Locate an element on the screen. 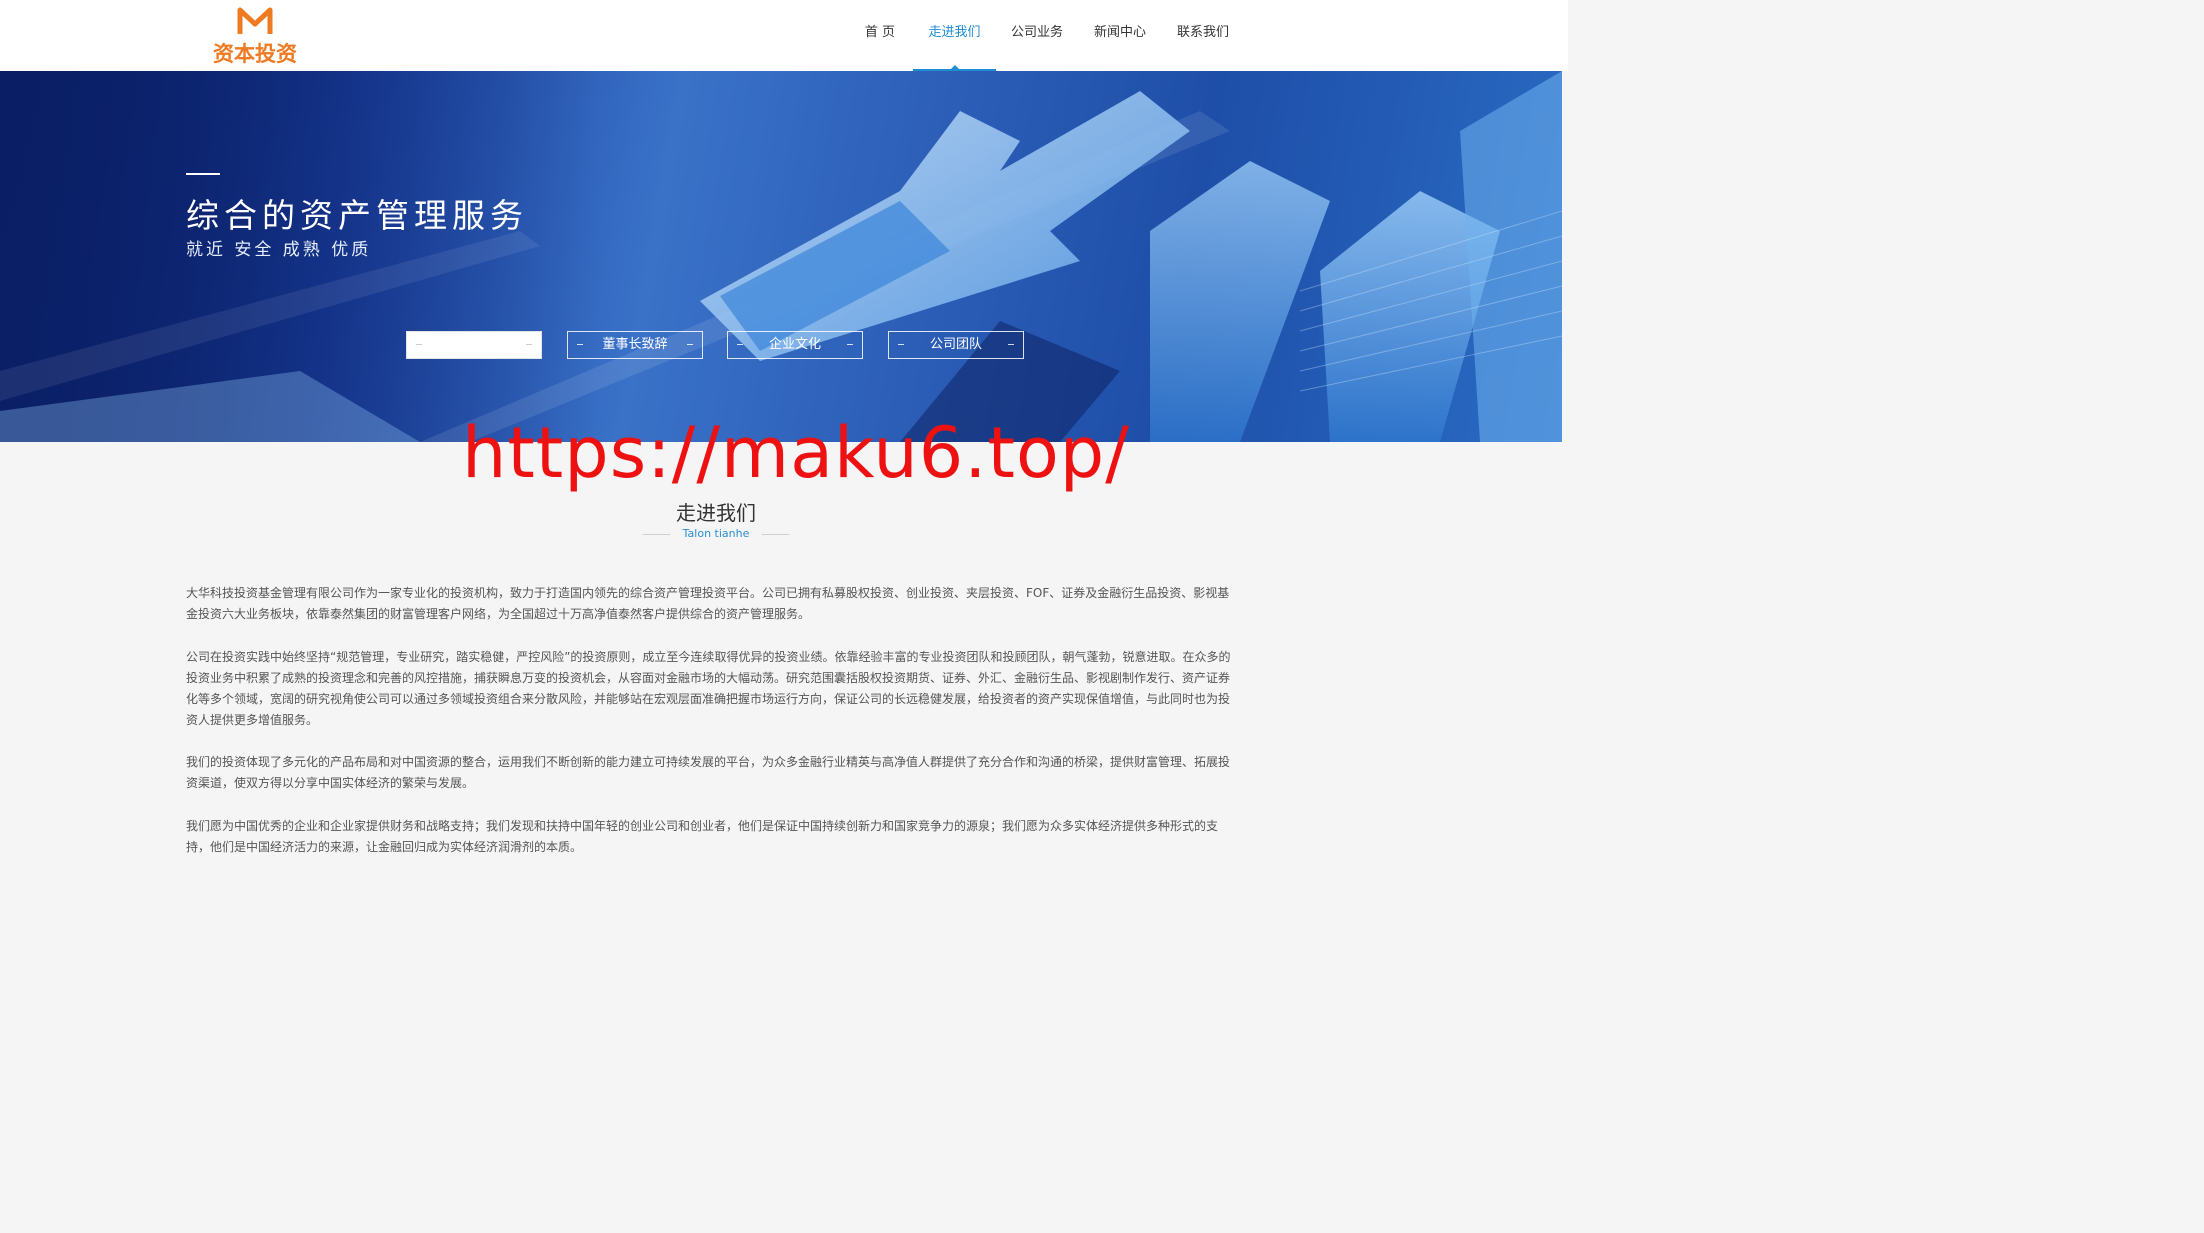 The image size is (2204, 1233). main-nav: 首 页 走进我们 公司业务 新闻中心 联系我们 is located at coordinates (784, 35).